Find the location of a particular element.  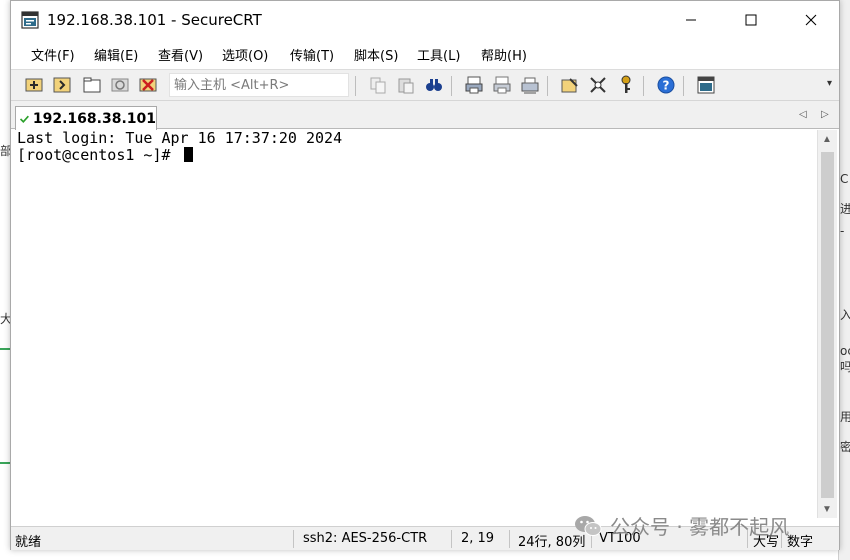

connected-check-icon is located at coordinates (24, 119).